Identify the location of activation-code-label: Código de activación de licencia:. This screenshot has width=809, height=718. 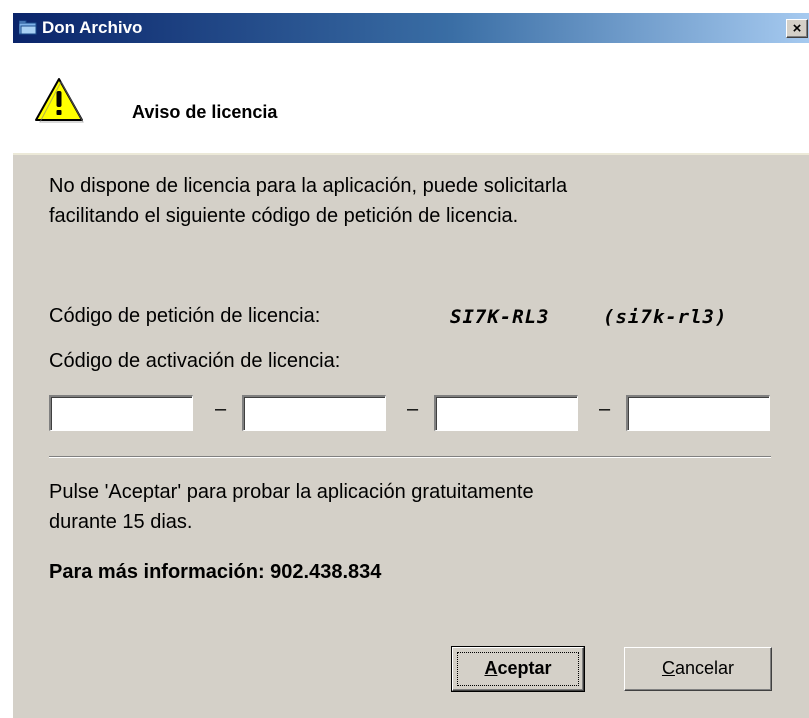
(195, 361).